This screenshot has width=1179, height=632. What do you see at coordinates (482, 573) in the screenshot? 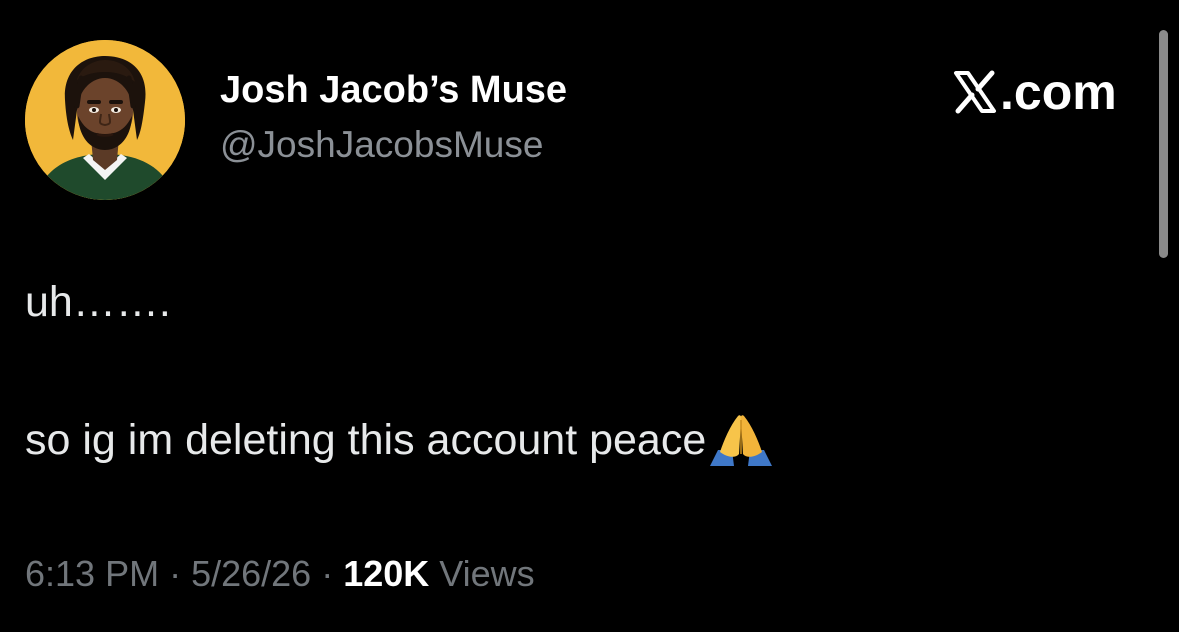
I see `views-label: Views` at bounding box center [482, 573].